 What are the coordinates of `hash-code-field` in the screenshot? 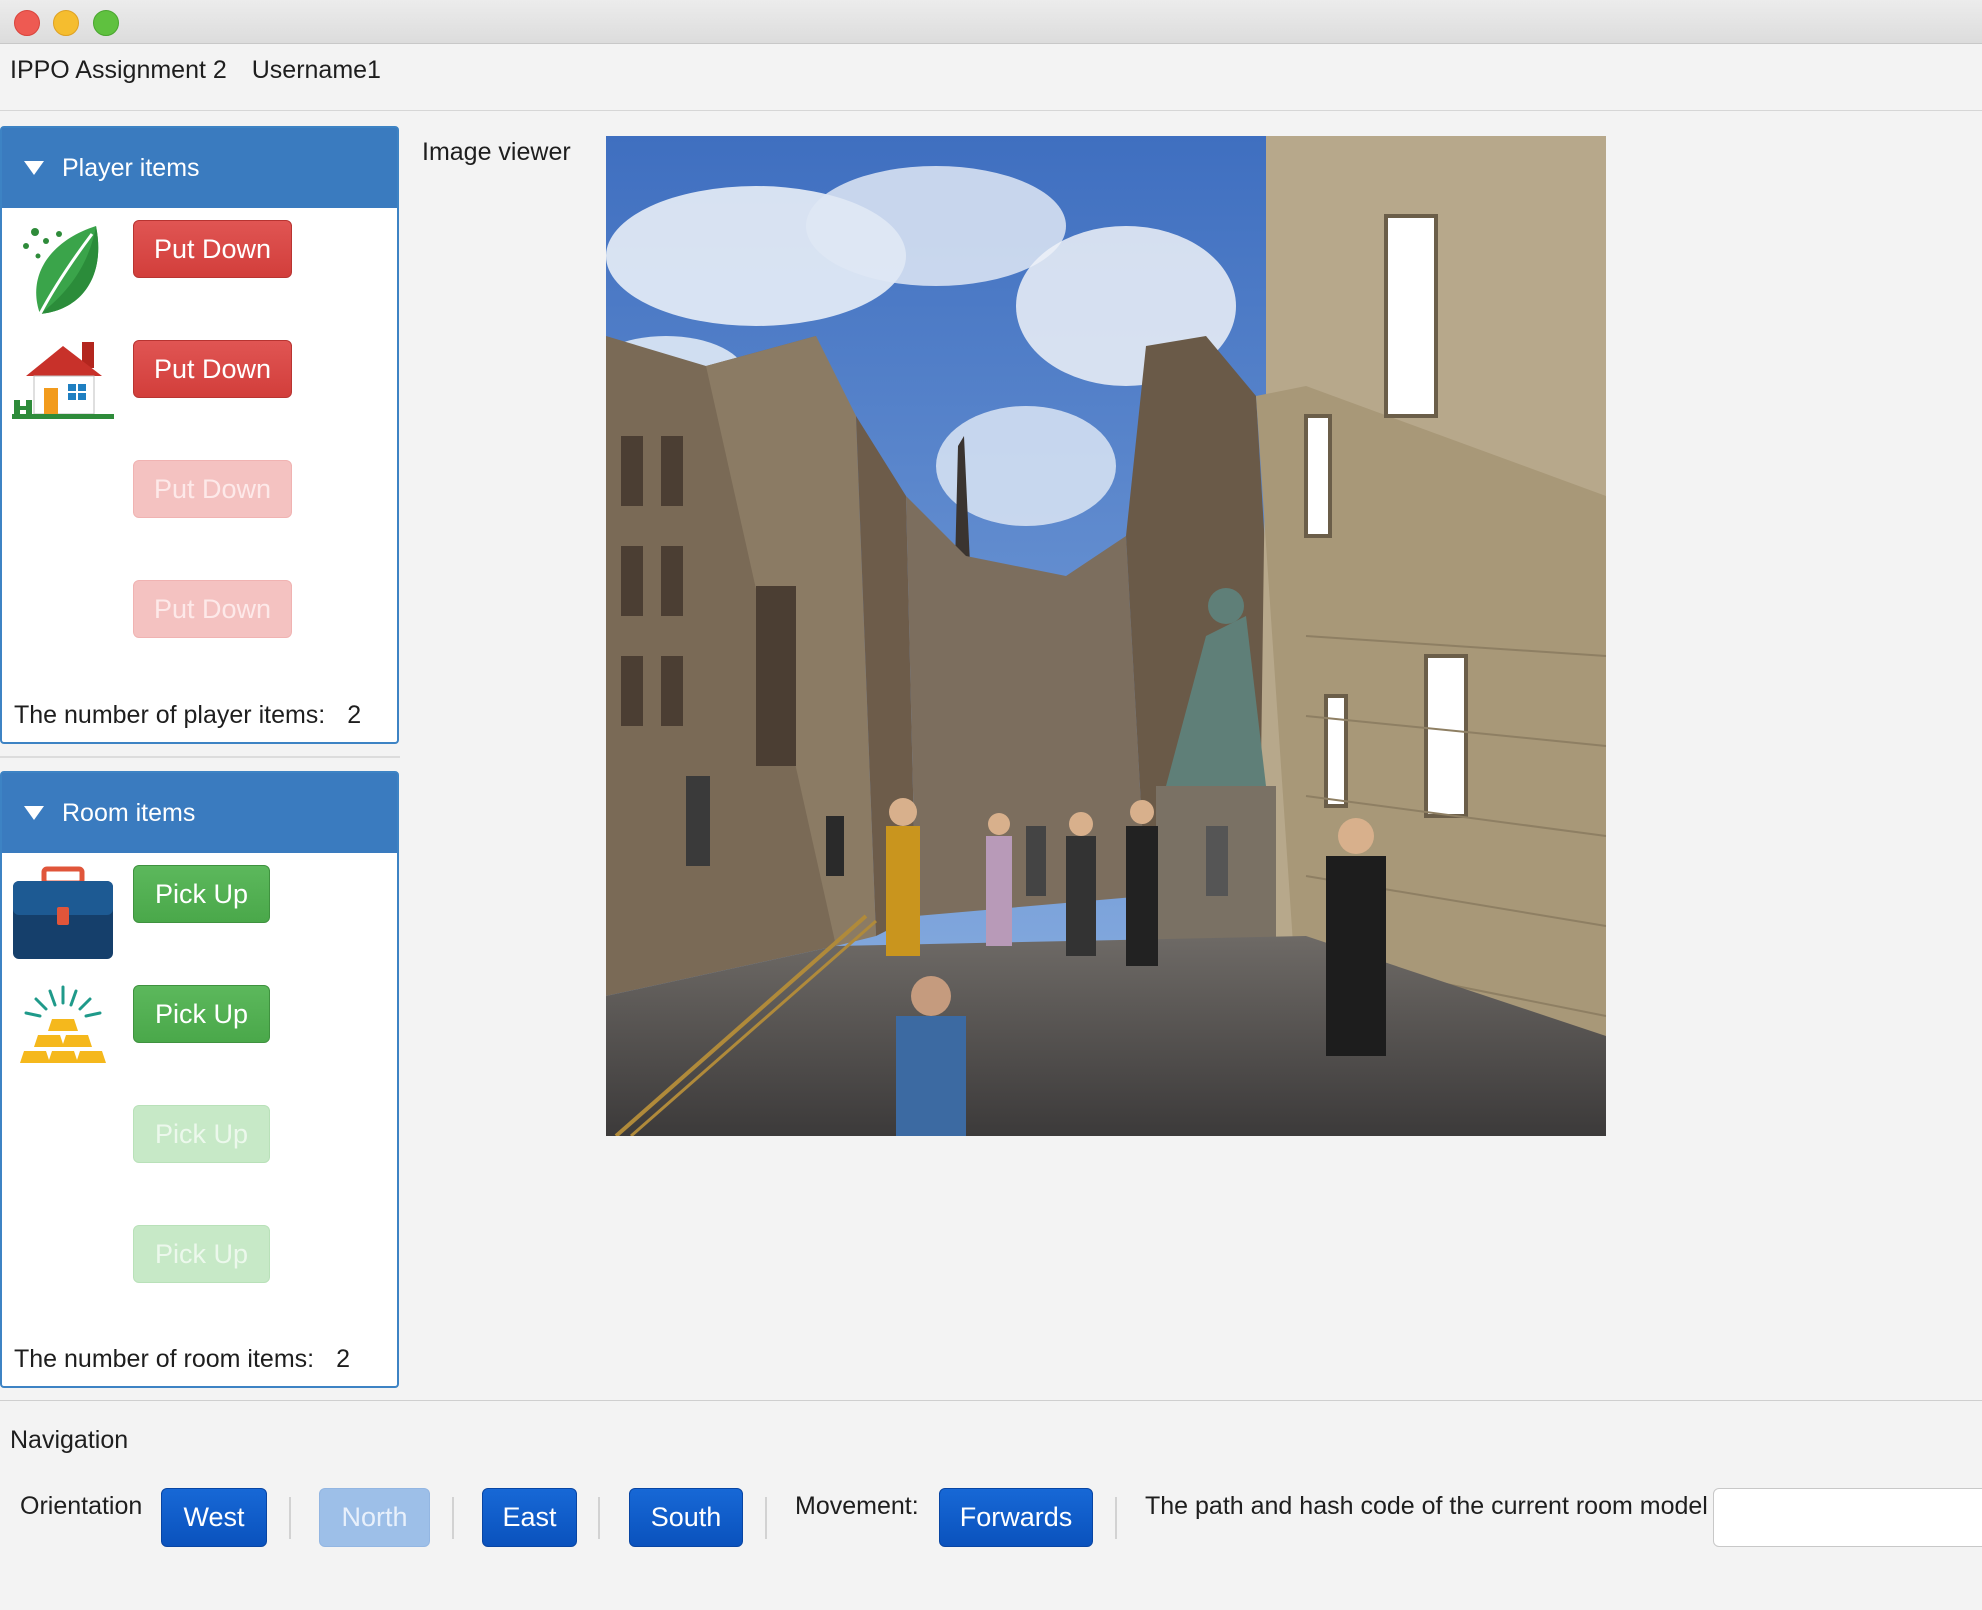 It's located at (1847, 1517).